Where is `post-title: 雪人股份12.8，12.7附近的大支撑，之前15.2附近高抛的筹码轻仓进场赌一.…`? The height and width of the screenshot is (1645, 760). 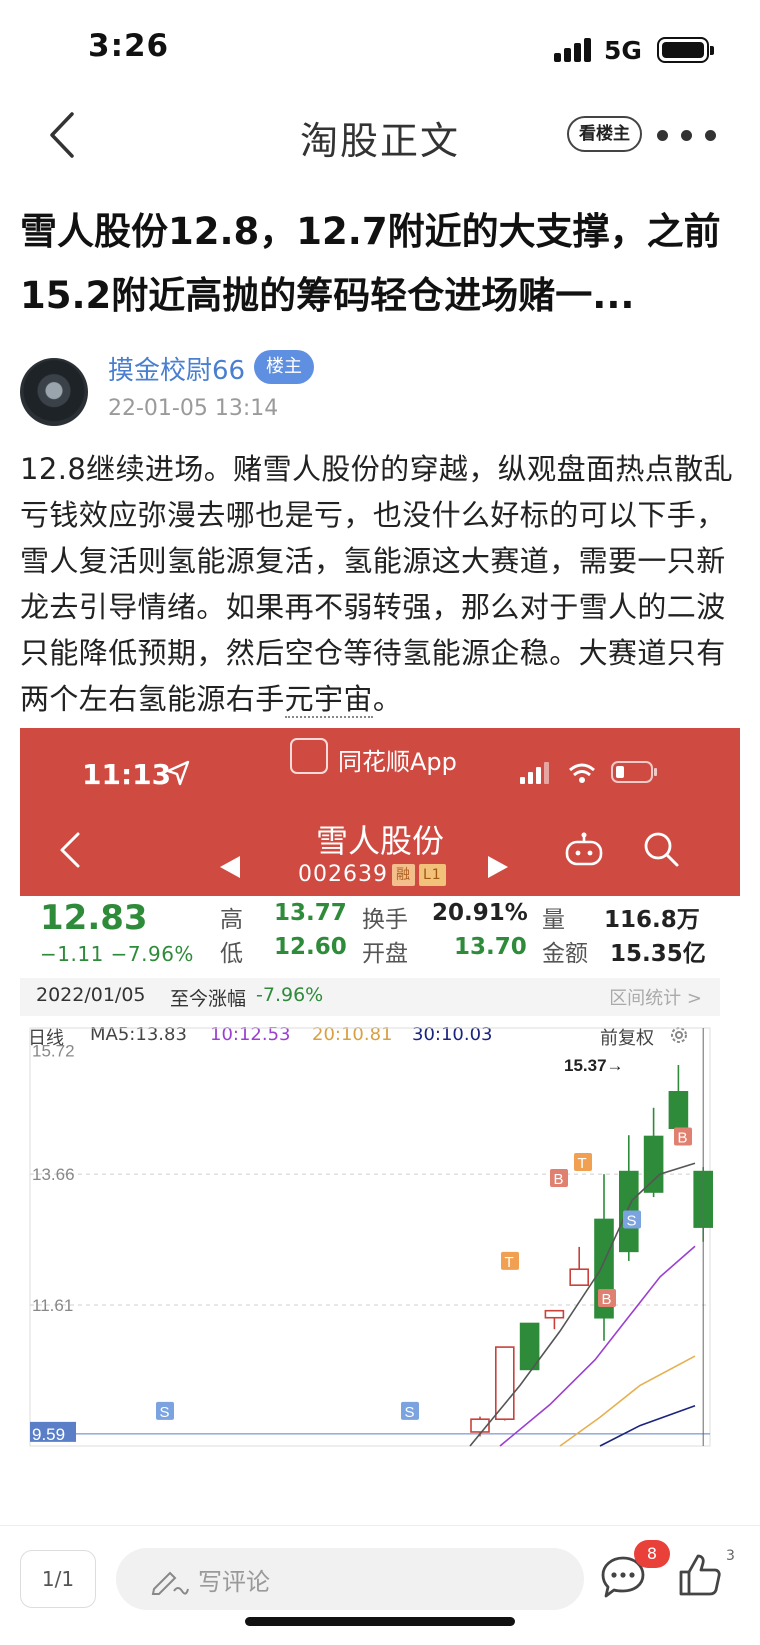
post-title: 雪人股份12.8，12.7附近的大支撑，之前15.2附近高抛的筹码轻仓进场赌一.… is located at coordinates (370, 263).